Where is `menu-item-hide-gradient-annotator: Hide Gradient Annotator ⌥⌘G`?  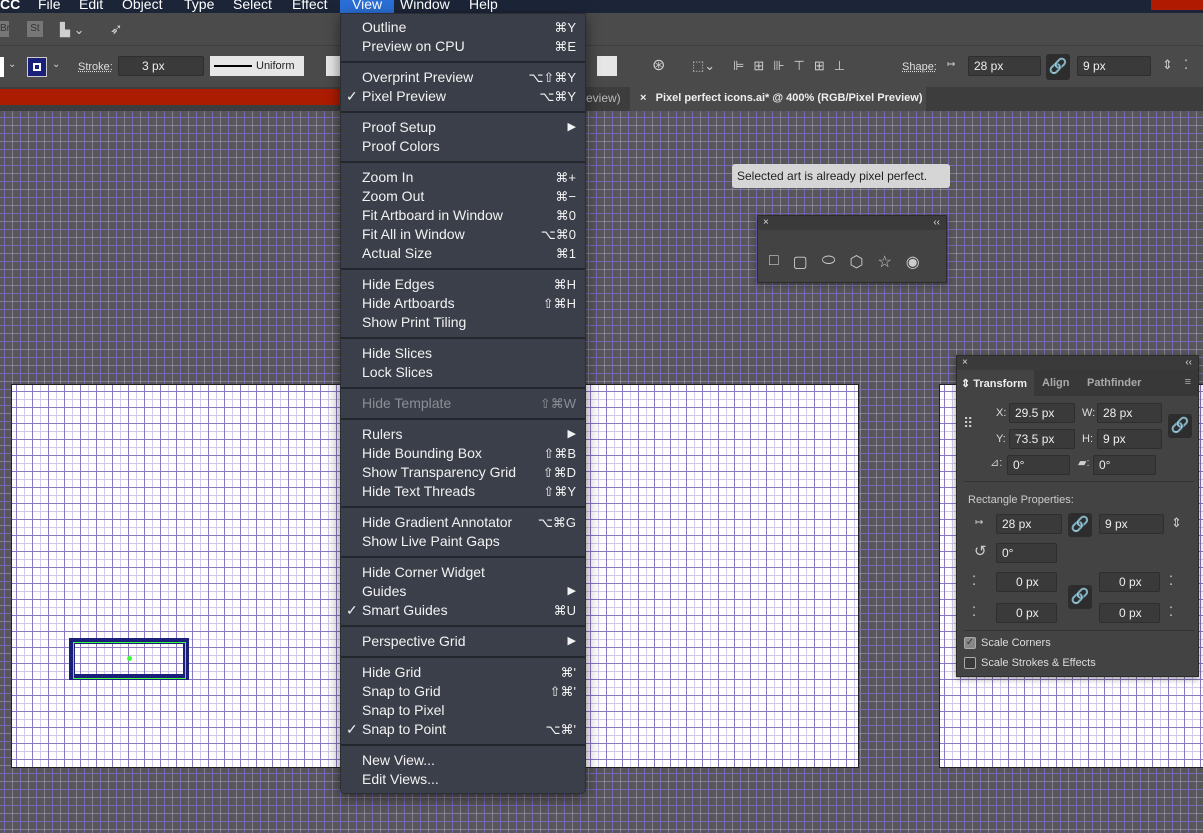 menu-item-hide-gradient-annotator: Hide Gradient Annotator ⌥⌘G is located at coordinates (463, 522).